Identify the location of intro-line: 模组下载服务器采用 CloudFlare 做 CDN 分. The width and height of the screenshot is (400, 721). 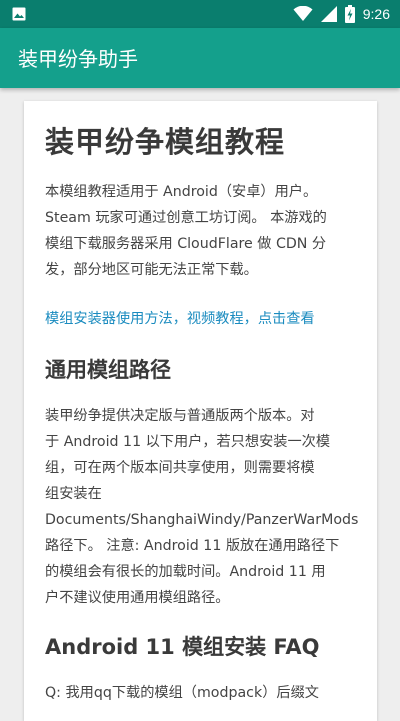
(186, 244).